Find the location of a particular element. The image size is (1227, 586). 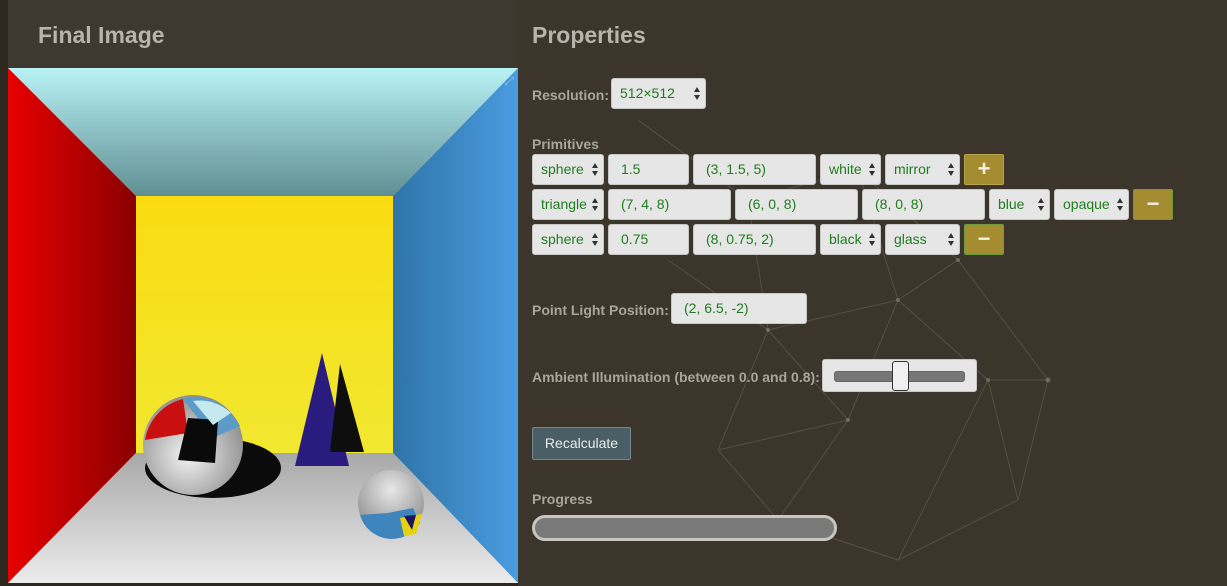

color-select: black is located at coordinates (850, 239).